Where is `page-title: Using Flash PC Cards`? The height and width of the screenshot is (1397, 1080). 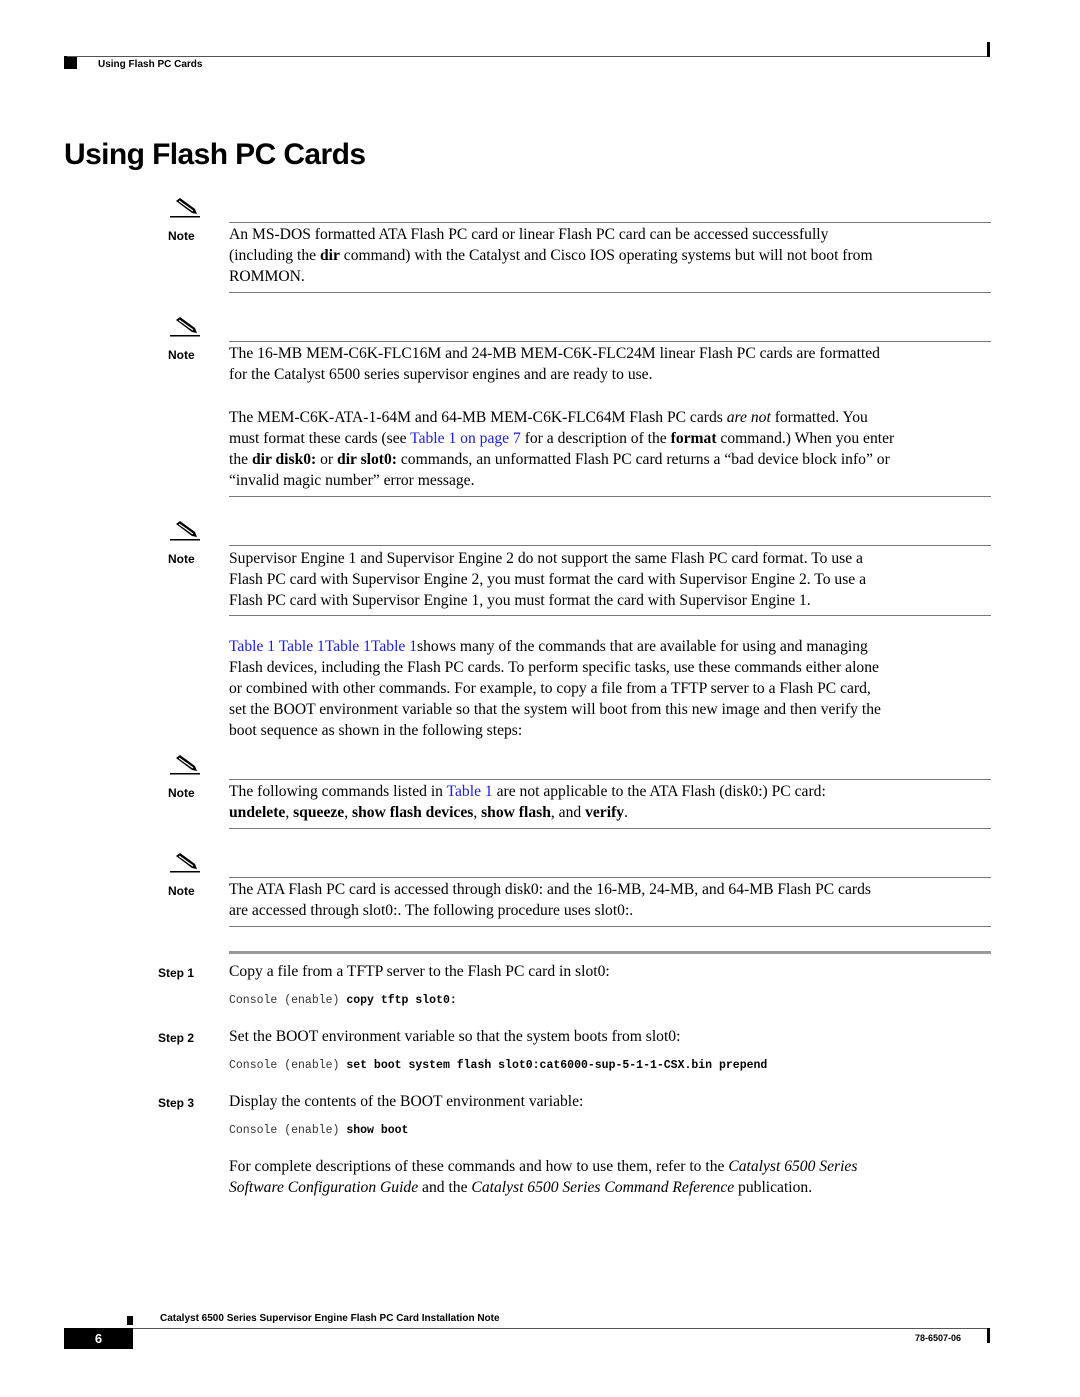 page-title: Using Flash PC Cards is located at coordinates (215, 154).